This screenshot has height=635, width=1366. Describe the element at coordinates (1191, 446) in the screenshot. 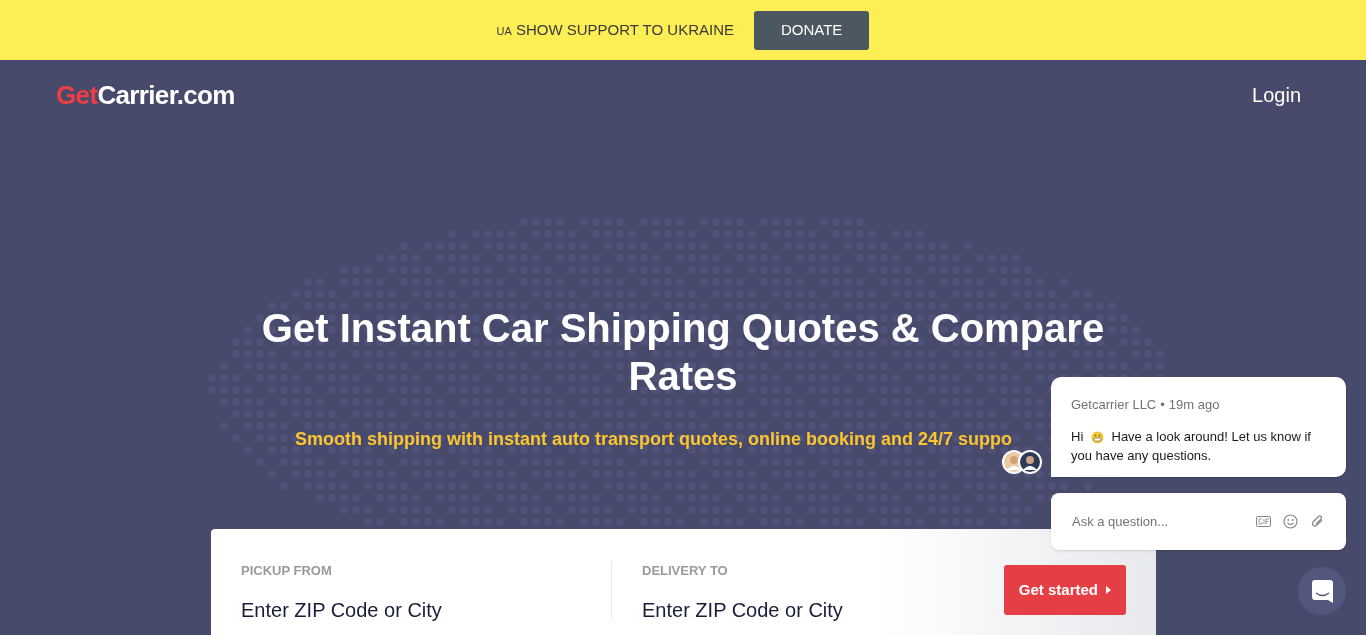

I see `chat-message: Hi Have a look around! Let us know if you have any questions.` at that location.